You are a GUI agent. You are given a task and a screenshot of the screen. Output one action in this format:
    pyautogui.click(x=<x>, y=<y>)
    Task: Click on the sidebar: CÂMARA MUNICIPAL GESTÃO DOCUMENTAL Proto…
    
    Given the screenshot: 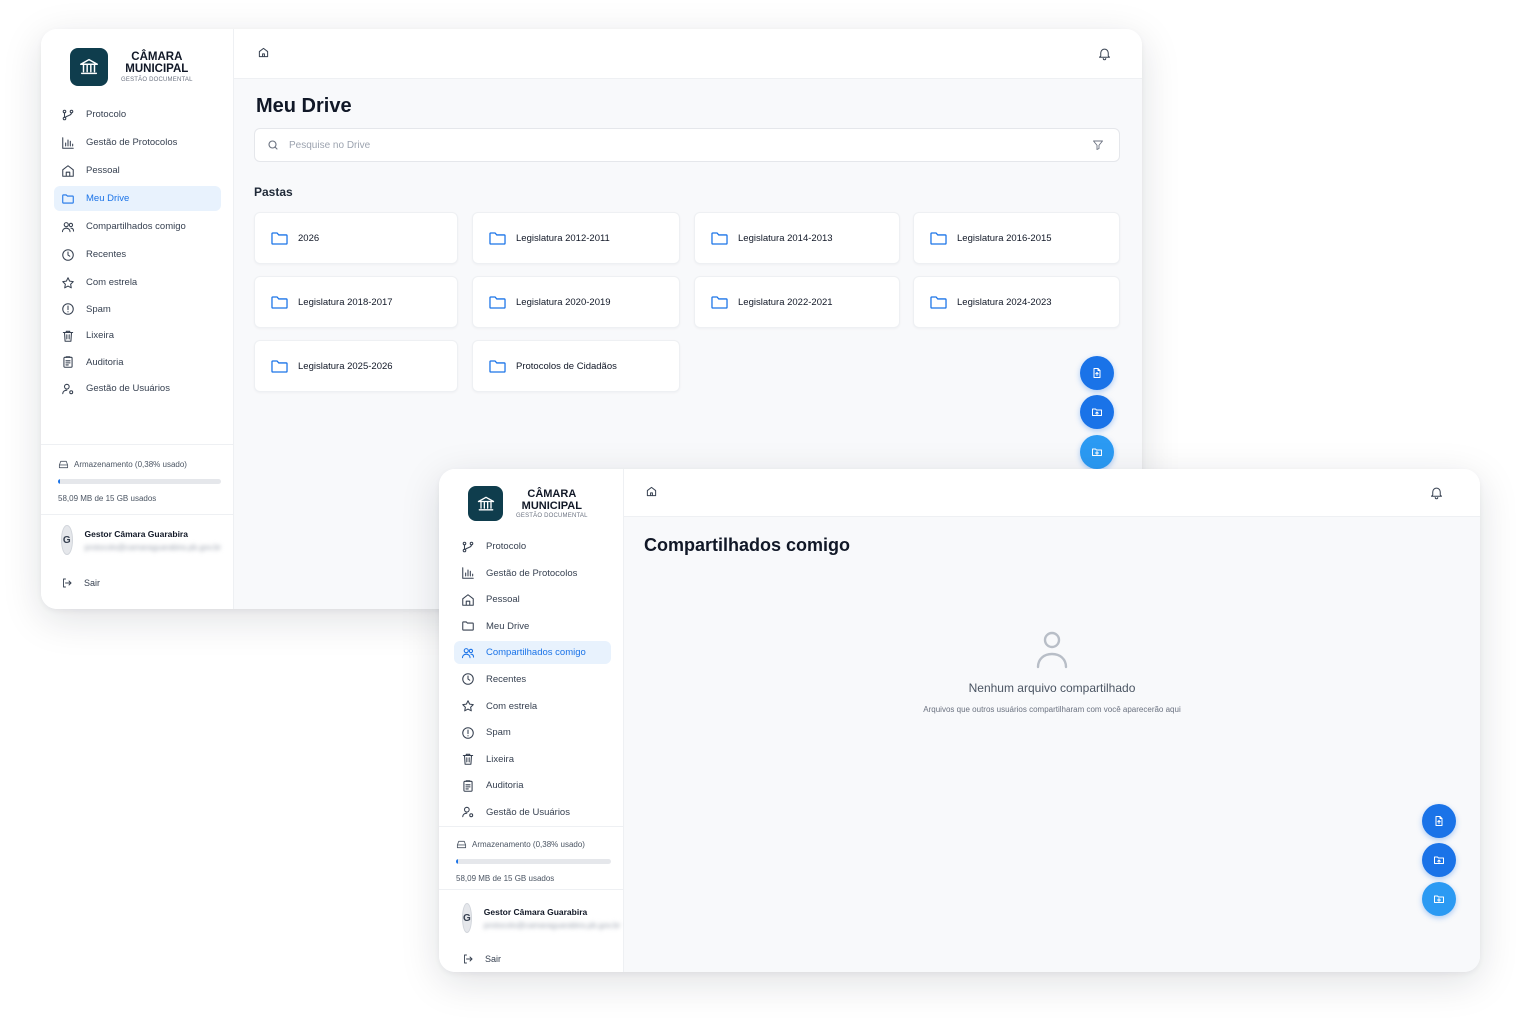 What is the action you would take?
    pyautogui.click(x=531, y=720)
    